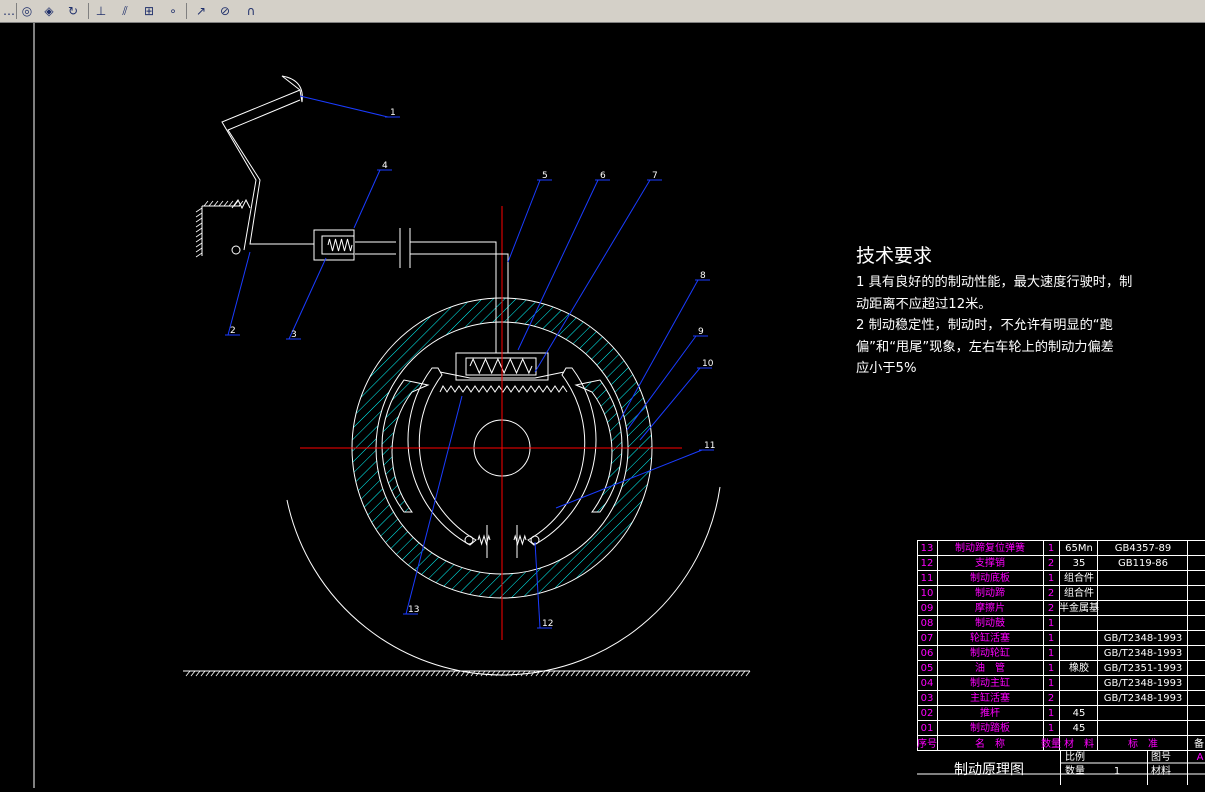 The image size is (1205, 792). Describe the element at coordinates (990, 637) in the screenshot. I see `table-cell: 轮缸活塞` at that location.